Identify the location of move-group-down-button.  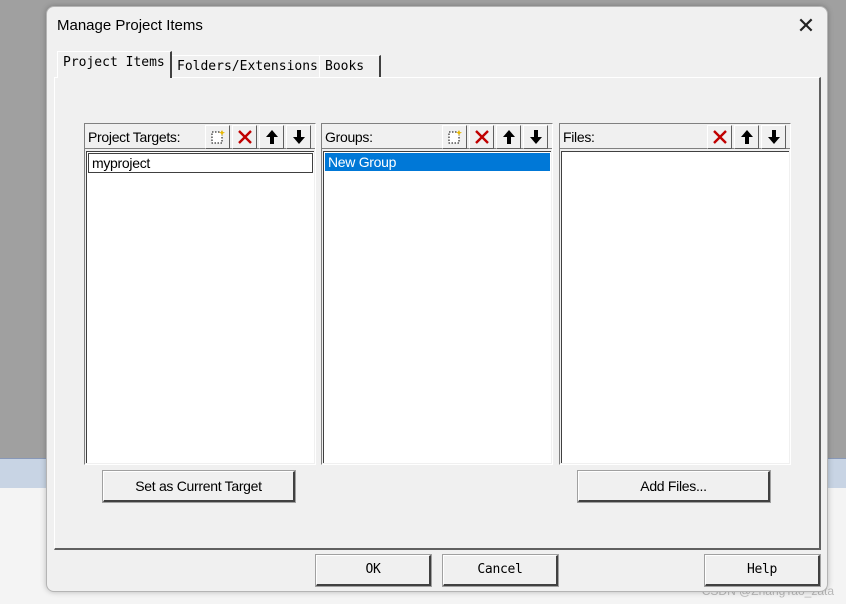
(535, 137).